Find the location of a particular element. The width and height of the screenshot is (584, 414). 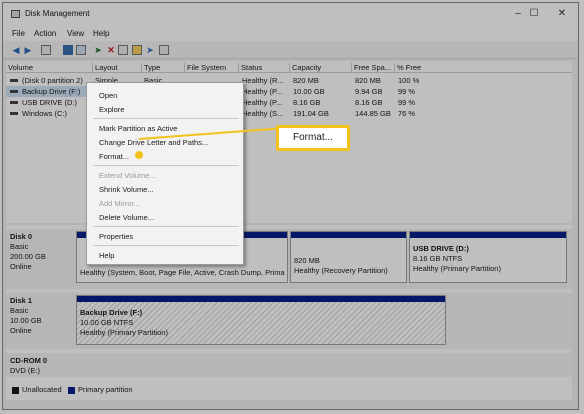

menu-item-help: Help is located at coordinates (106, 255).